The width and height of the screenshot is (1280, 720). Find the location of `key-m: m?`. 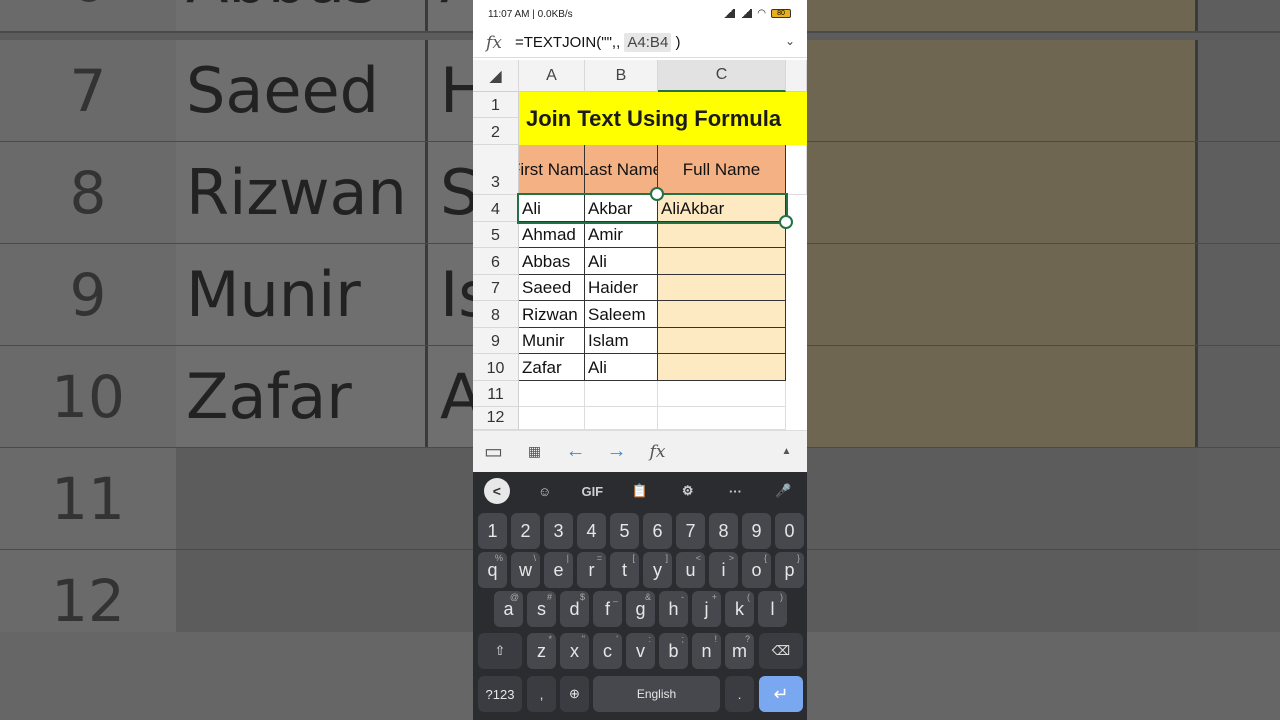

key-m: m? is located at coordinates (739, 651).